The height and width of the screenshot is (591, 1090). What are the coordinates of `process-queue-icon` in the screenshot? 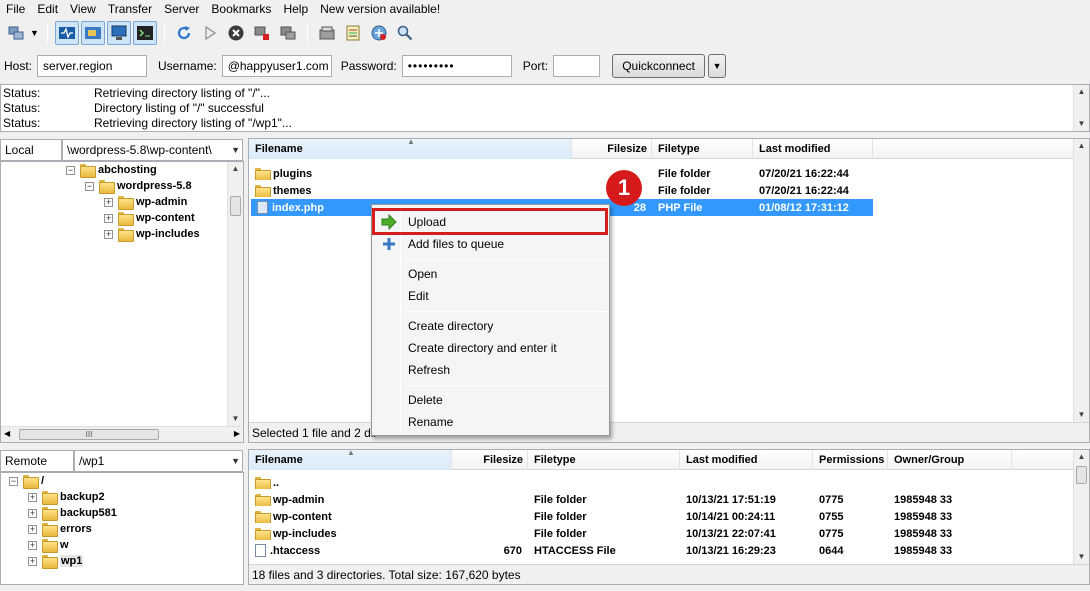 It's located at (210, 33).